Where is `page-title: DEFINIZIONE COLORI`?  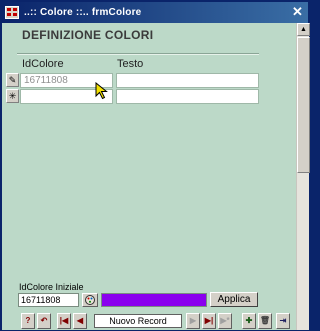
page-title: DEFINIZIONE COLORI is located at coordinates (88, 35).